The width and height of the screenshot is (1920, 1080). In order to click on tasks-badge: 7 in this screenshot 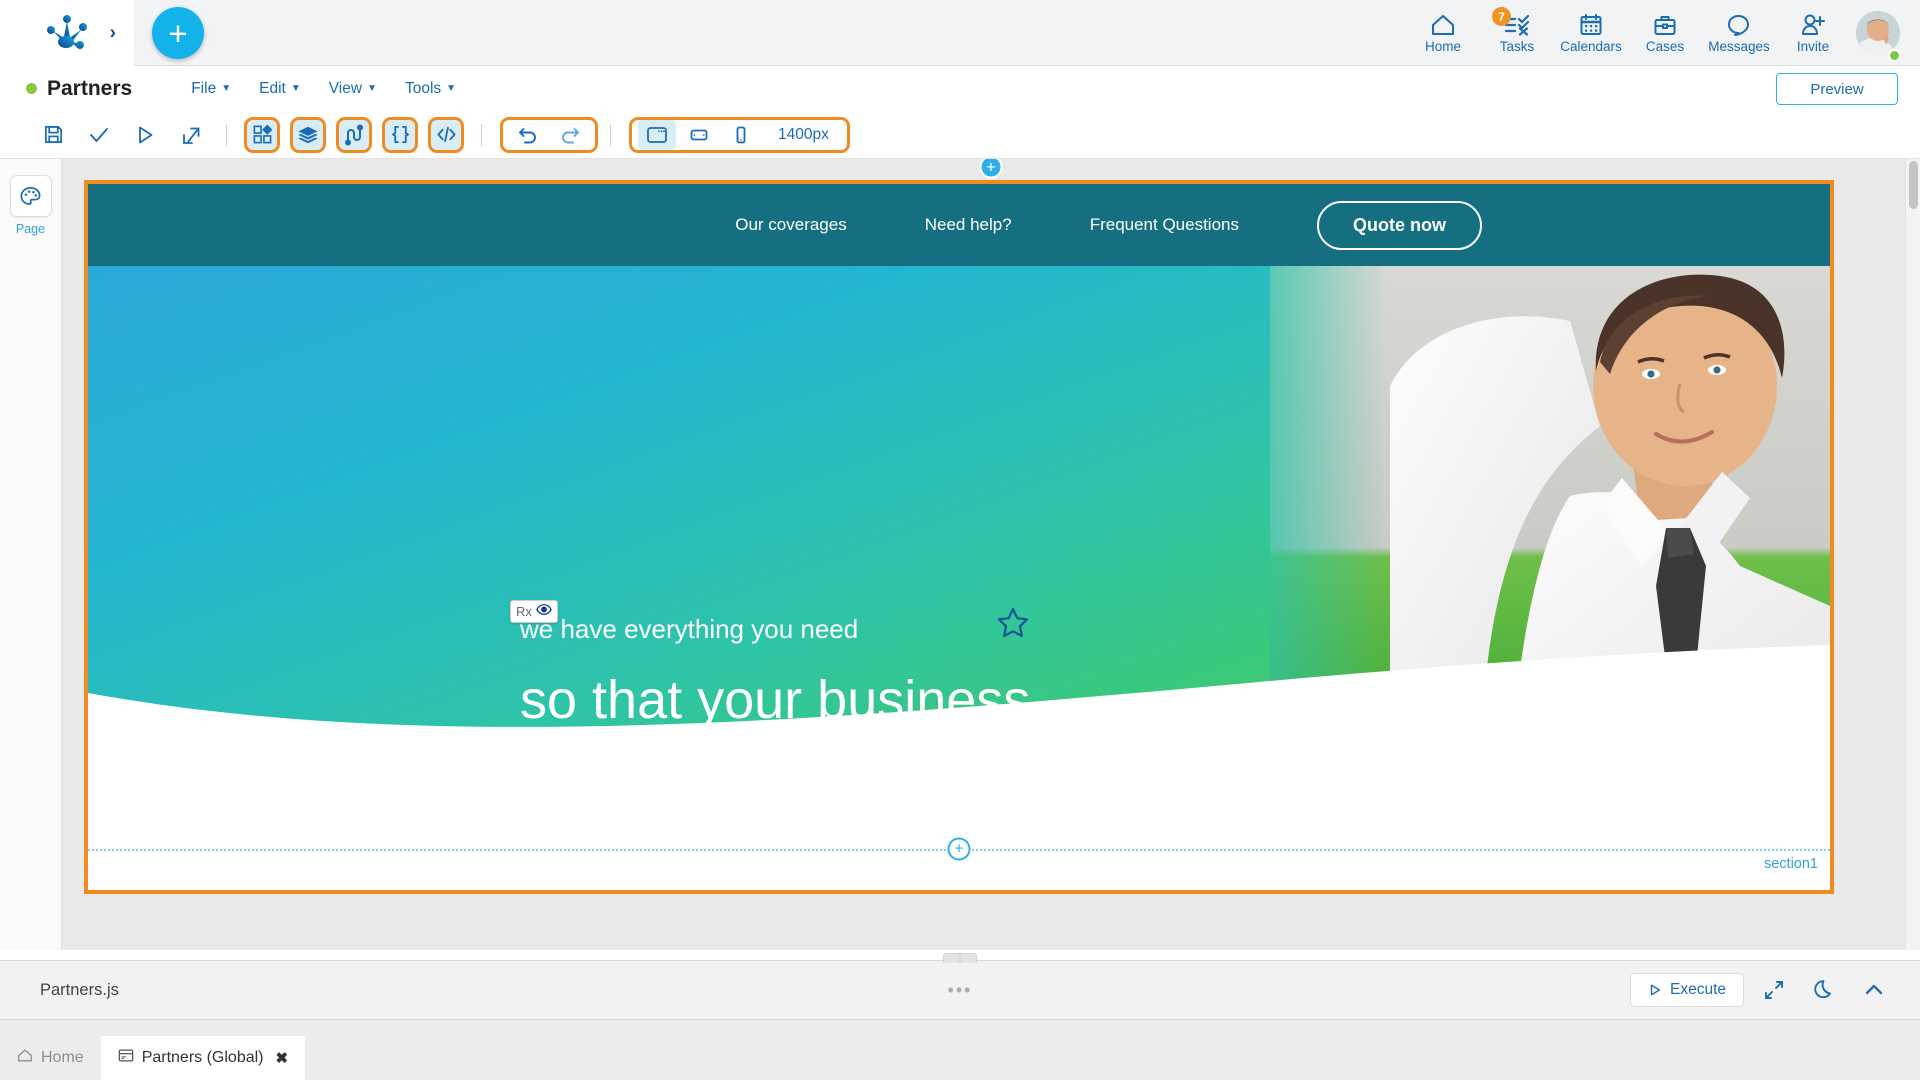, I will do `click(1501, 16)`.